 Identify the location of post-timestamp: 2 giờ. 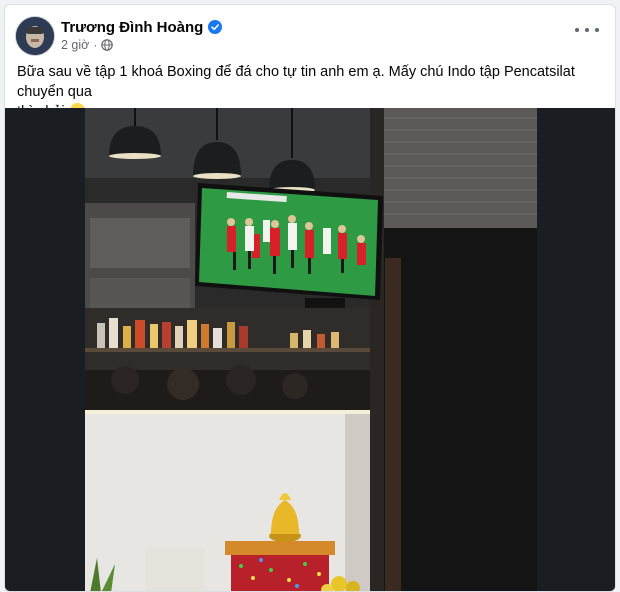
(75, 45).